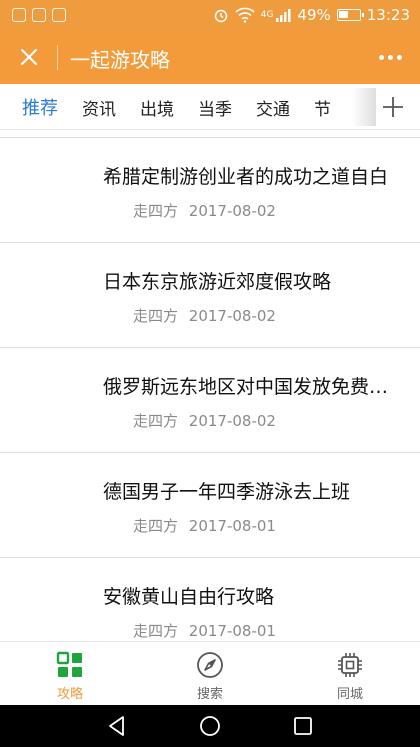  Describe the element at coordinates (215, 107) in the screenshot. I see `tab-seasonal: 当季` at that location.